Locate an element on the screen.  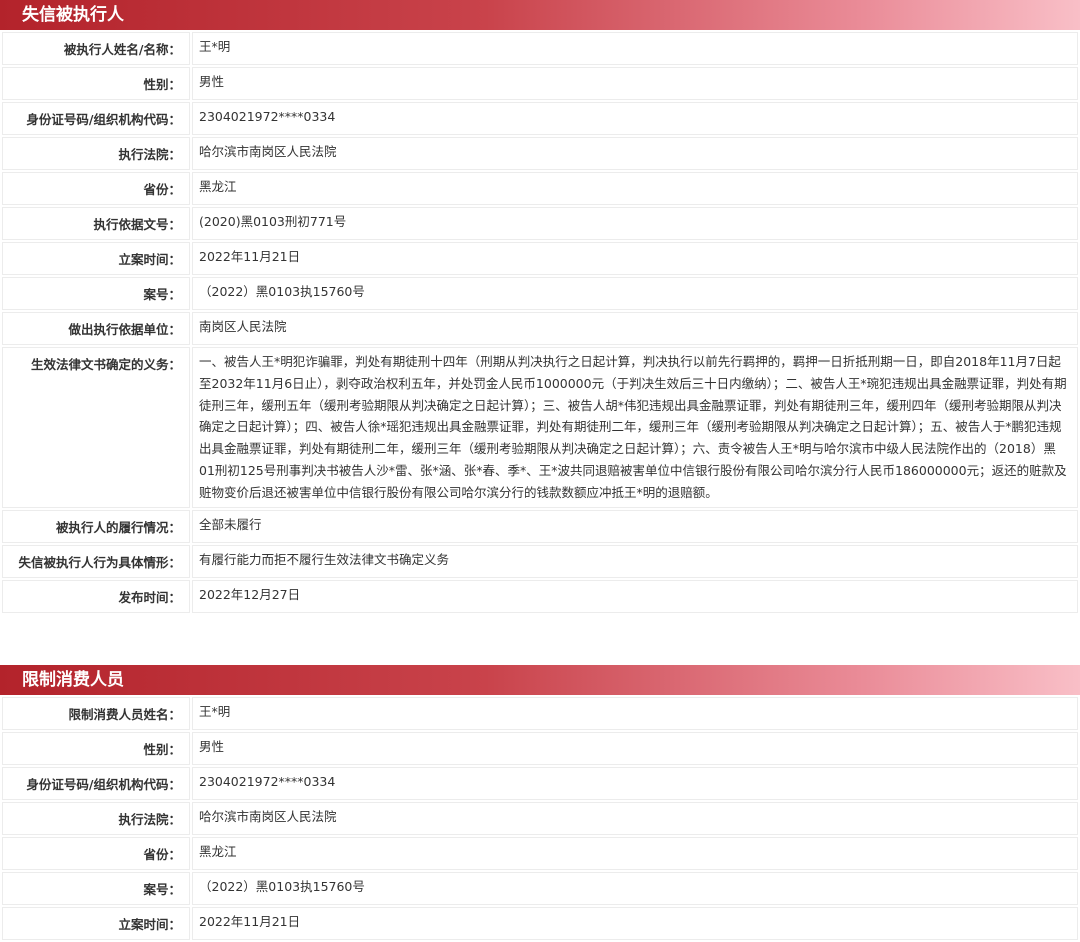
table-row: 做出执行依据单位： 南岗区人民法院 is located at coordinates (540, 328).